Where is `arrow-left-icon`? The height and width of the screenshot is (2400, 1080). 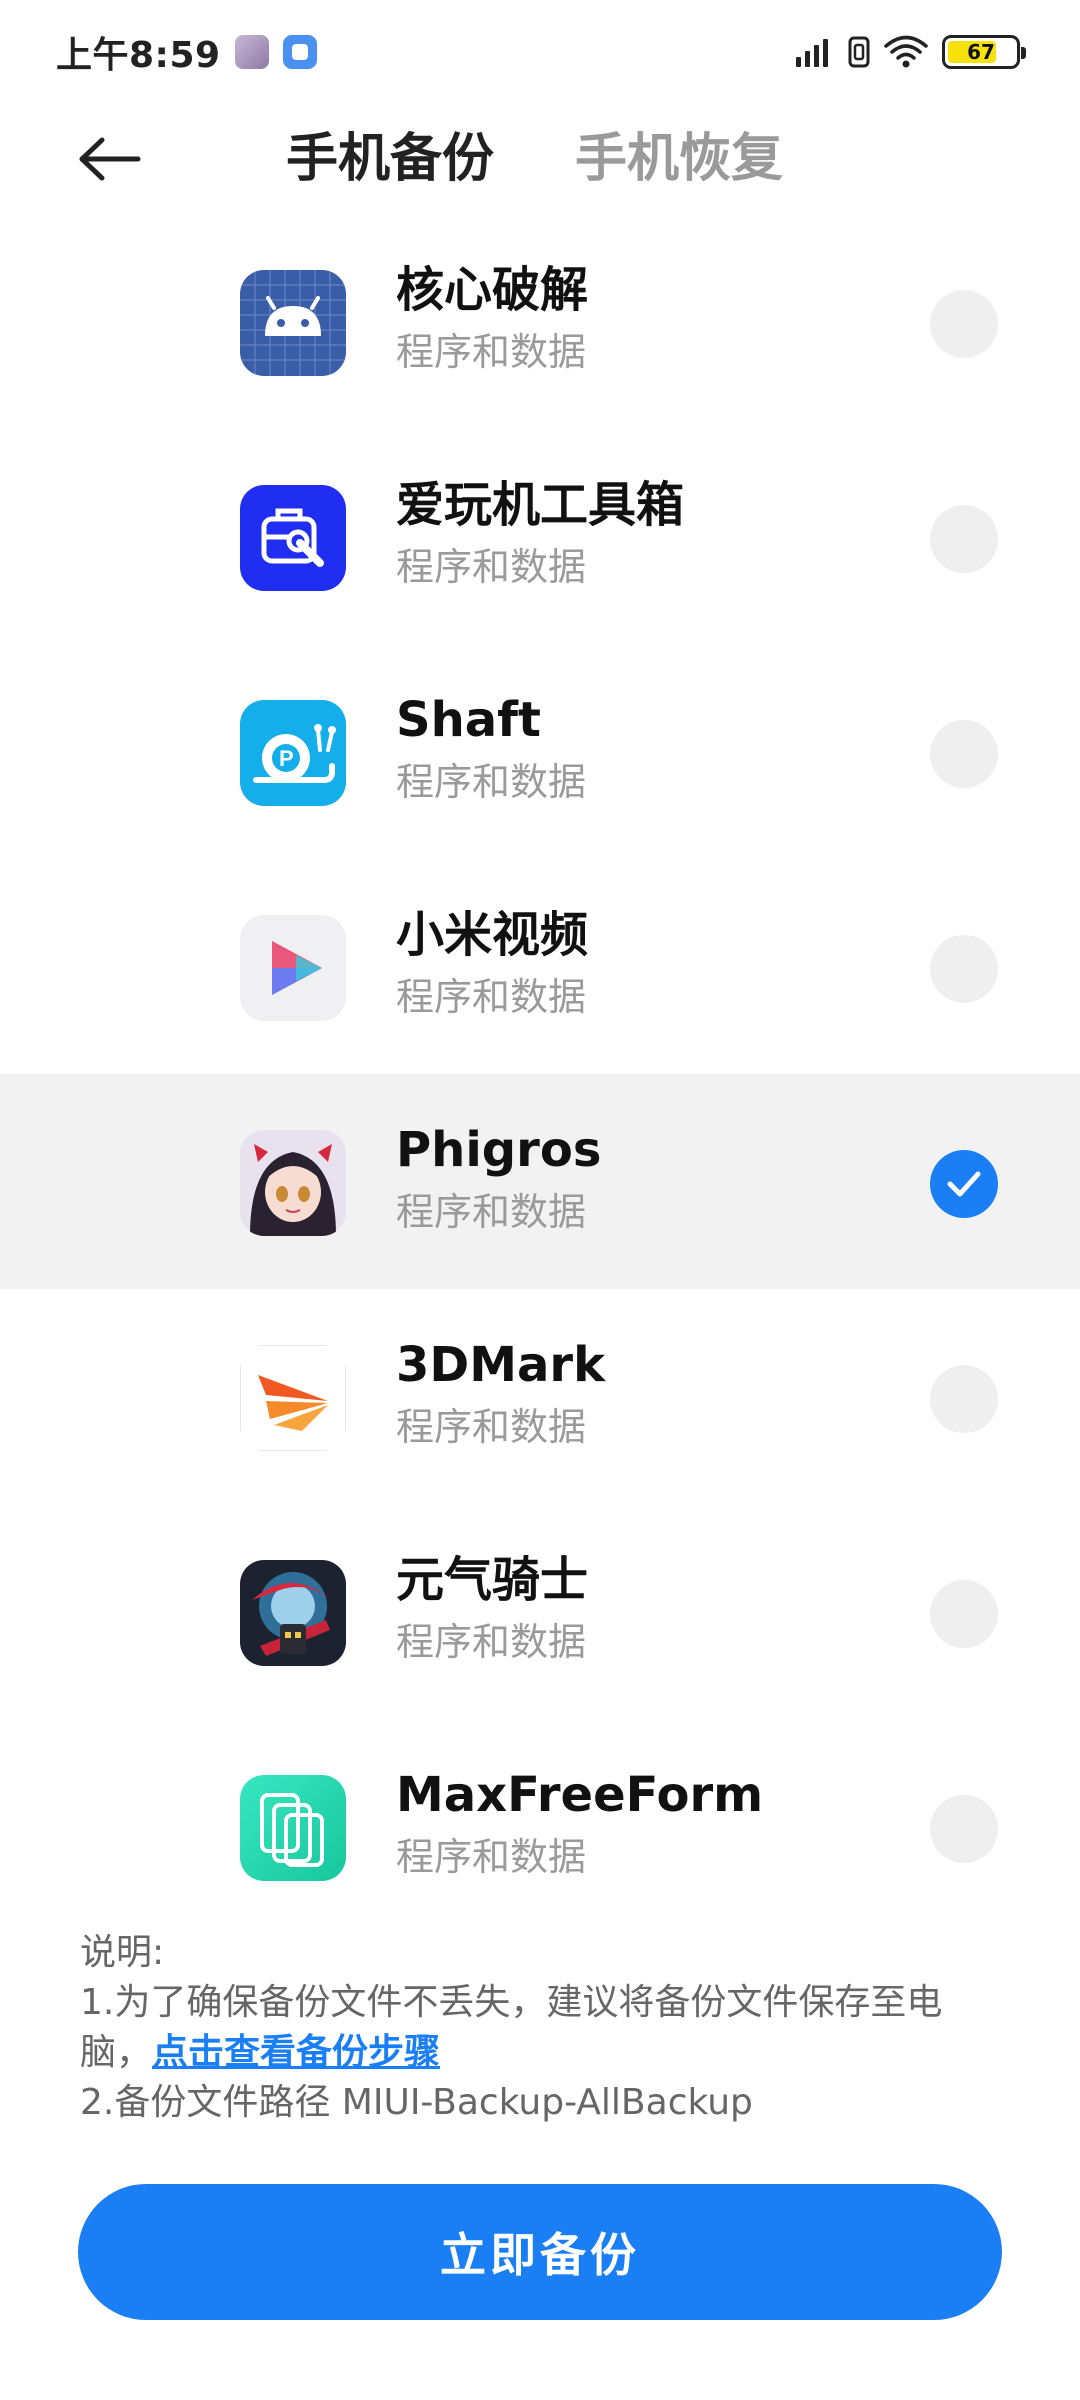 arrow-left-icon is located at coordinates (110, 159).